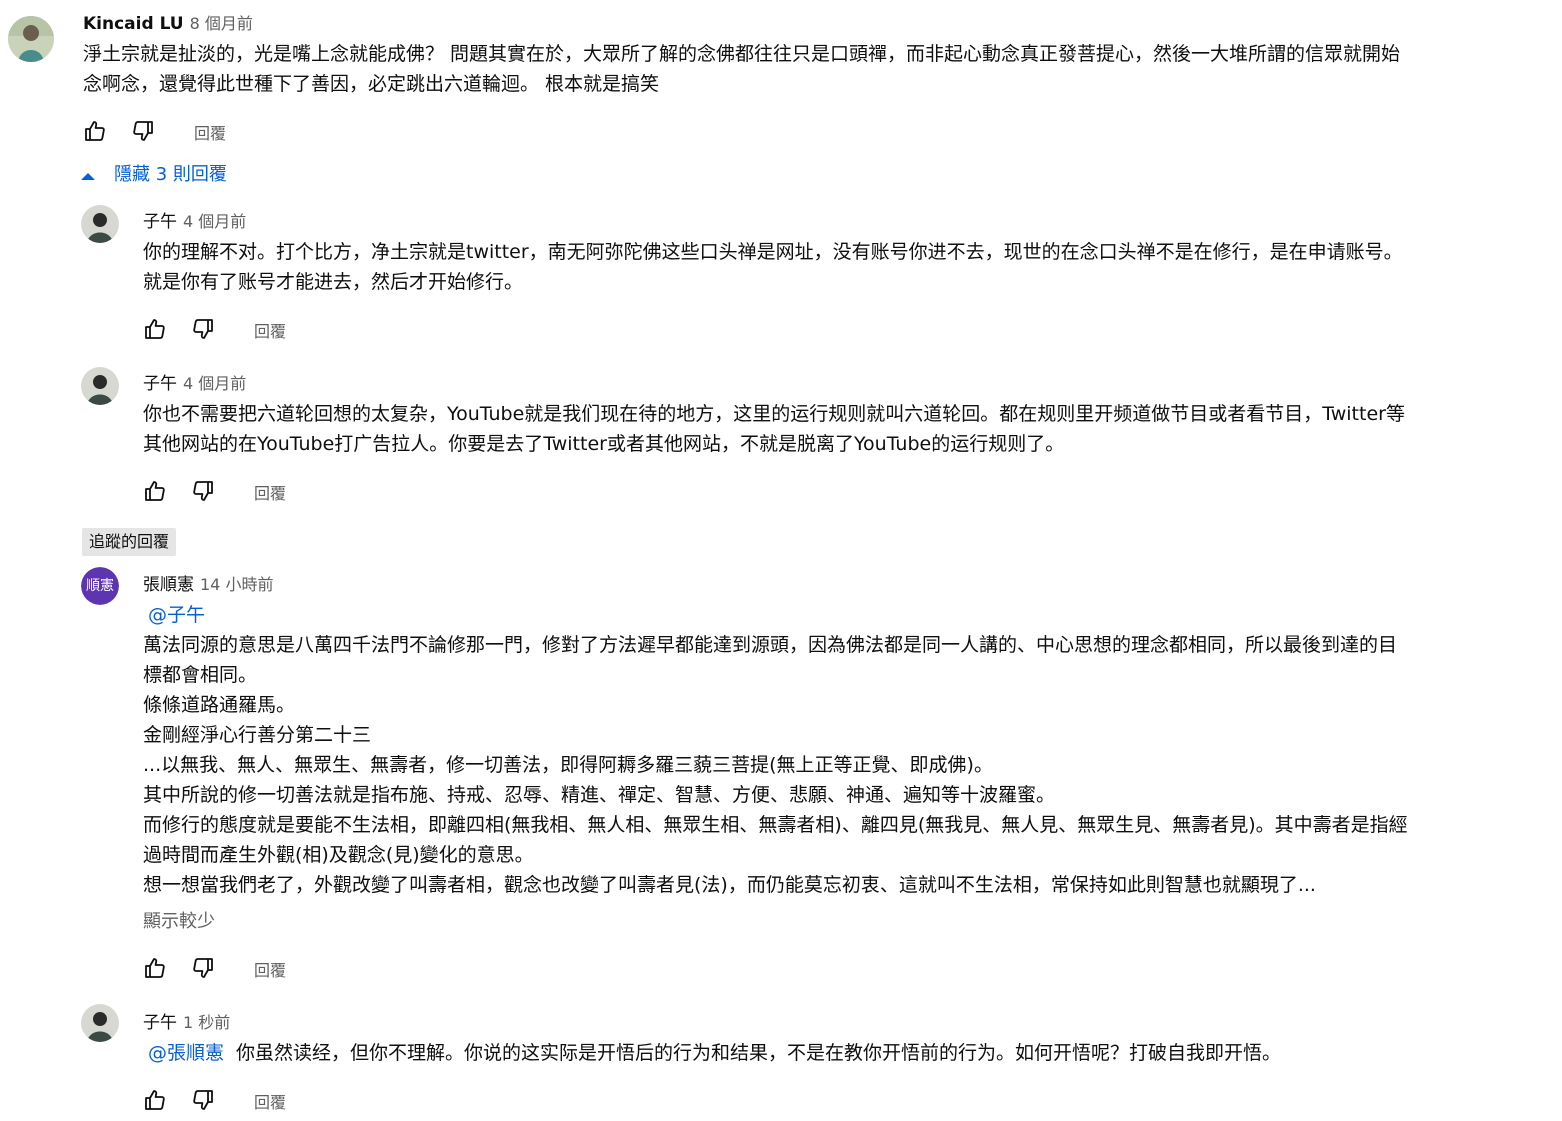  I want to click on comment-timestamp: 8 個月前, so click(221, 23).